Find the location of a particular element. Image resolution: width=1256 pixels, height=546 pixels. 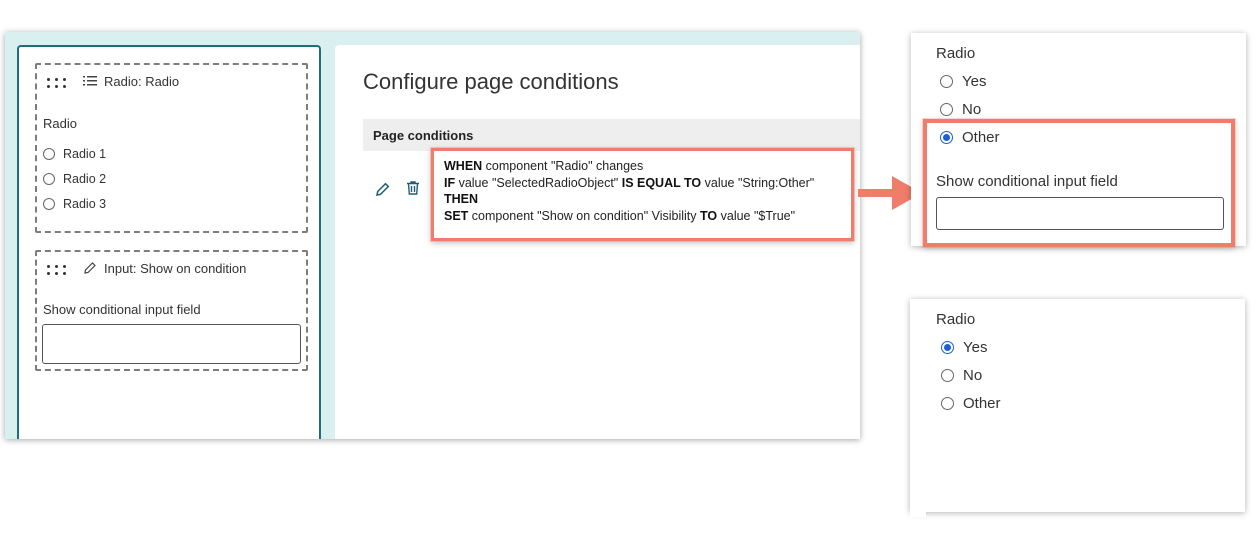

radio-option-1: Radio 1 is located at coordinates (74, 154).